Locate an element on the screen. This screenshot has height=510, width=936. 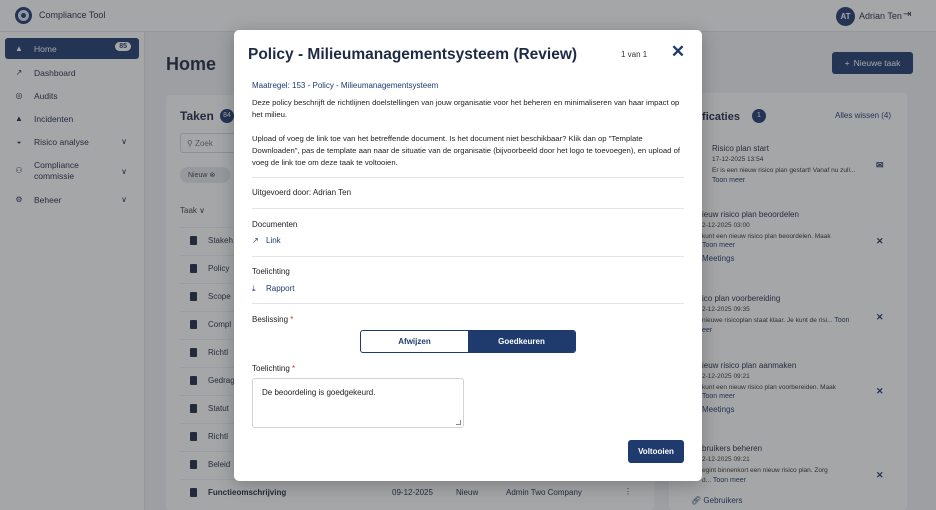
decision-label-text: Beslissing is located at coordinates (270, 319).